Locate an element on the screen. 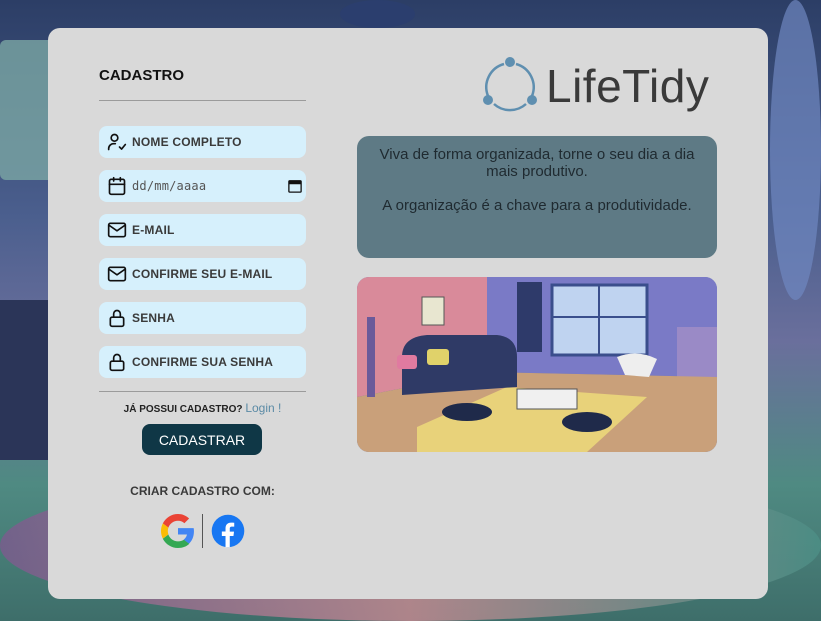 The image size is (821, 621). confirm-email-input: CONFIRME SEU E-MAIL is located at coordinates (202, 274).